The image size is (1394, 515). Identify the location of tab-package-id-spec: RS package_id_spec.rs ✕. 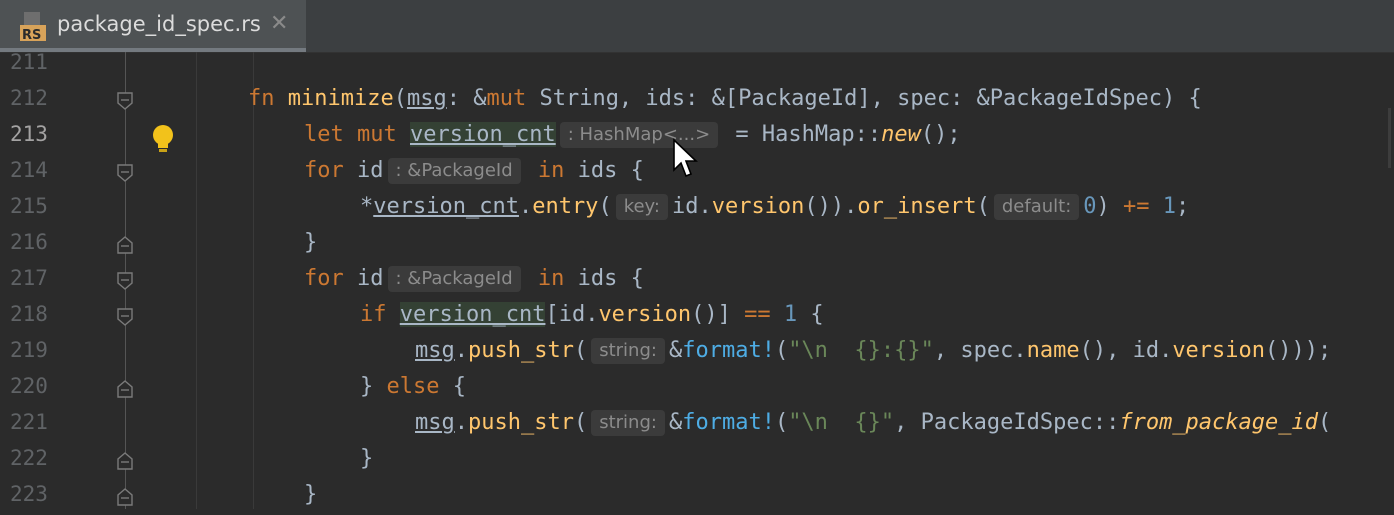
(153, 26).